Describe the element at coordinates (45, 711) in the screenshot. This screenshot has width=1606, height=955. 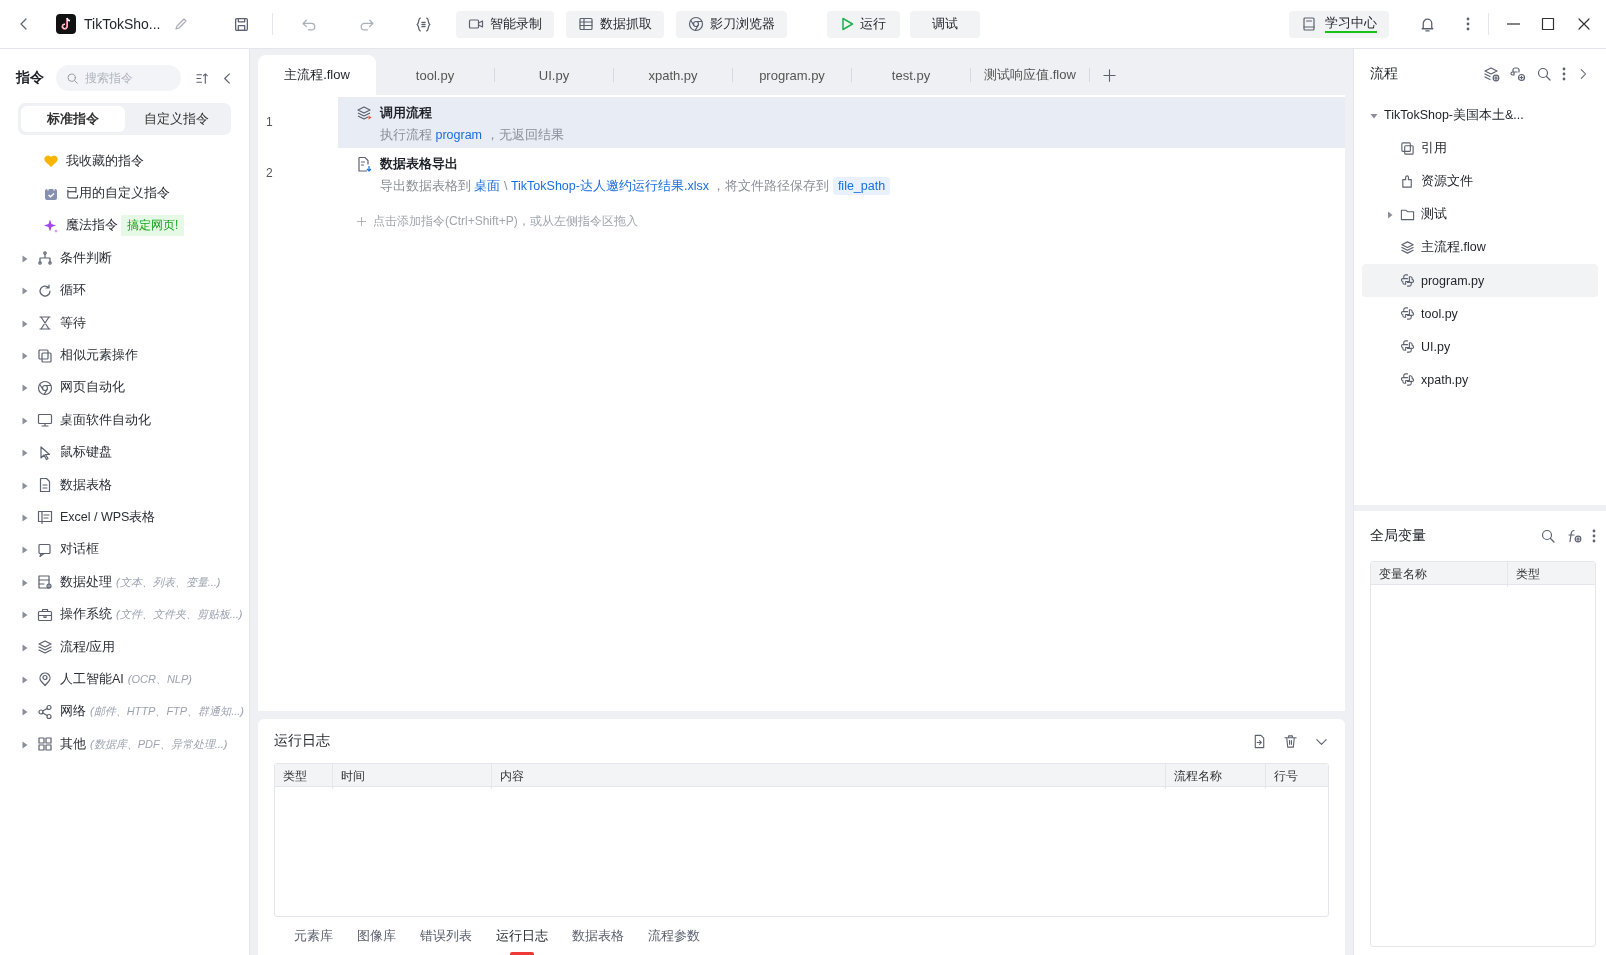
I see `share-icon` at that location.